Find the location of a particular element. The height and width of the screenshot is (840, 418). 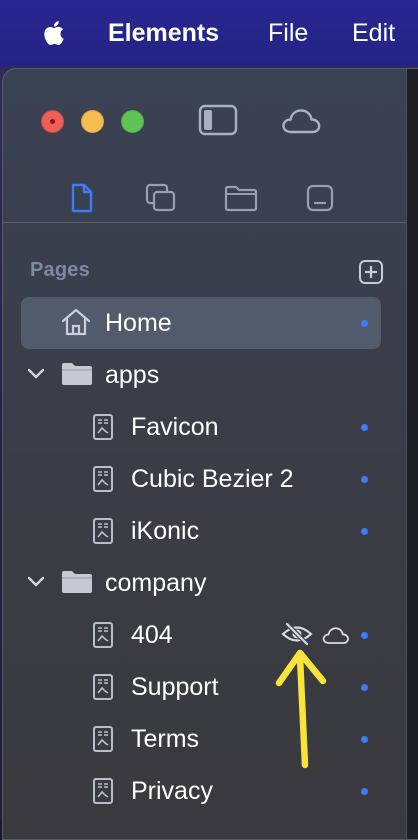

tree-row-page: Favicon is located at coordinates (205, 427).